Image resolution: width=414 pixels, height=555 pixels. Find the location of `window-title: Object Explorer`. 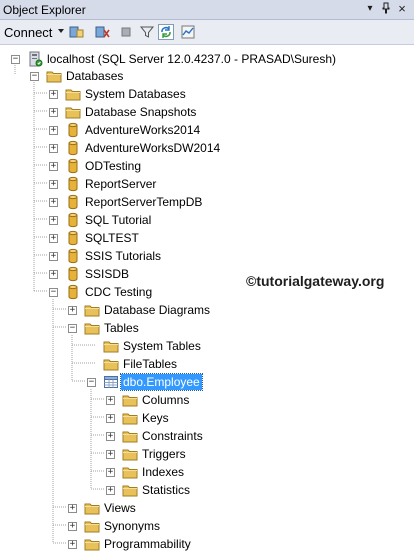

window-title: Object Explorer is located at coordinates (44, 10).